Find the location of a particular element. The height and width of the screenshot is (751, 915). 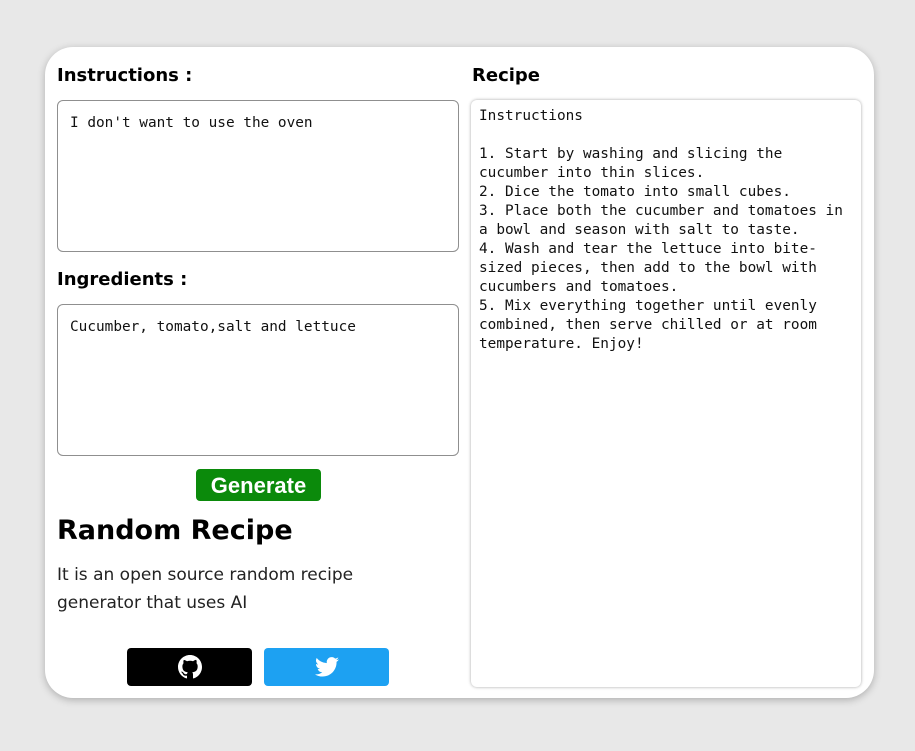

recipe-label: Recipe is located at coordinates (506, 75).